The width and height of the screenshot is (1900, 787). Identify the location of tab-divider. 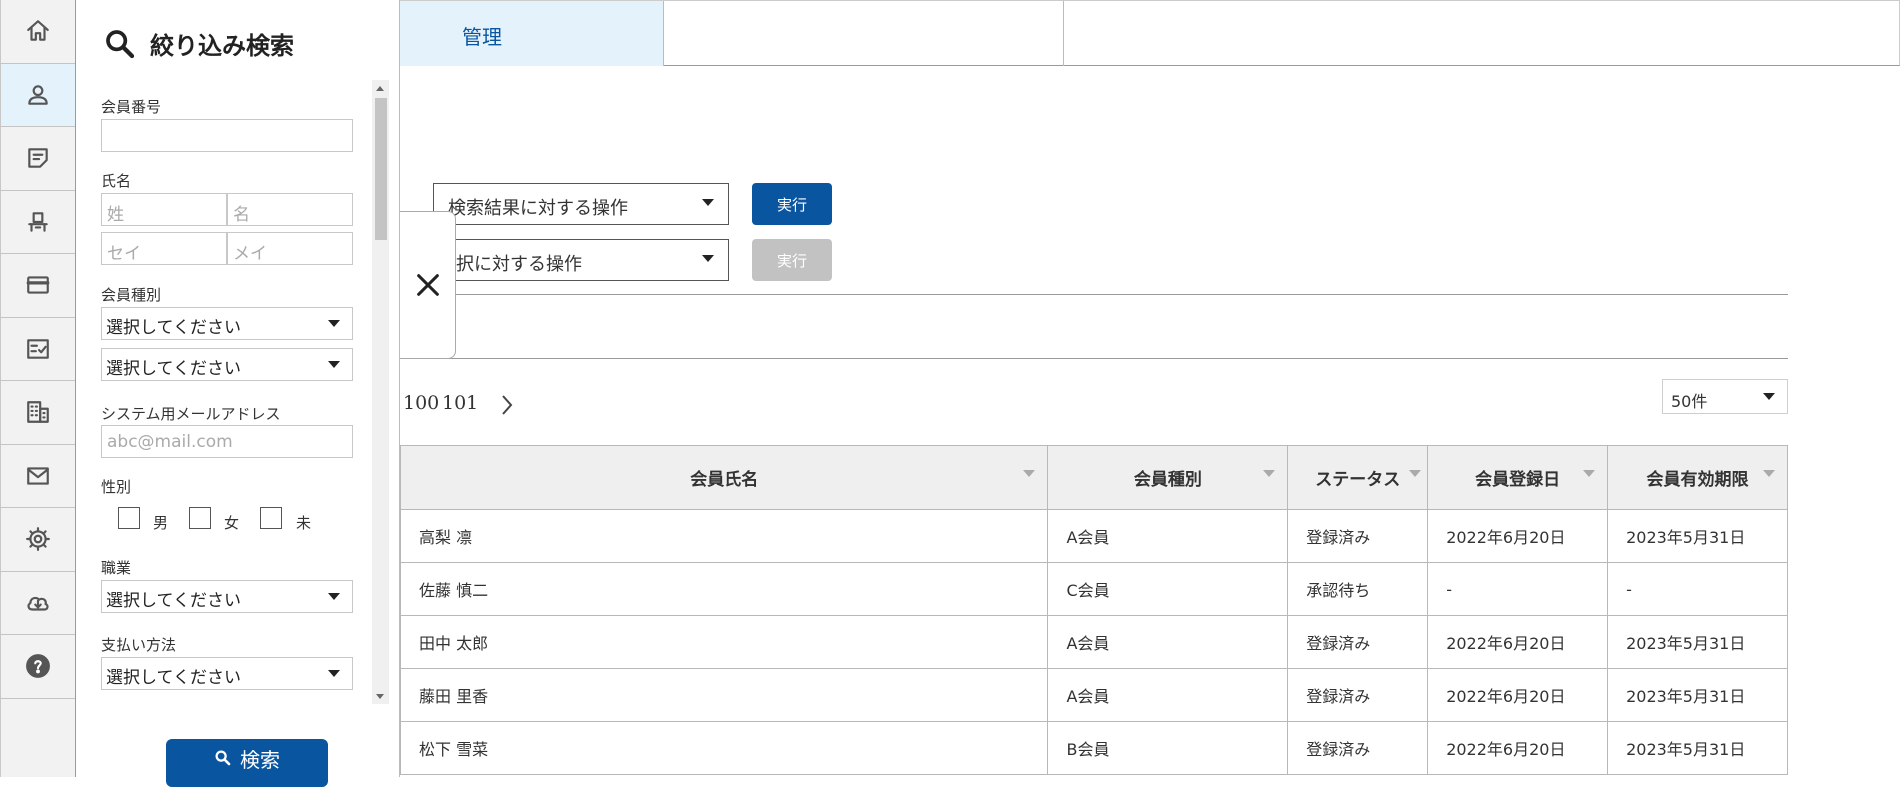
(1063, 33).